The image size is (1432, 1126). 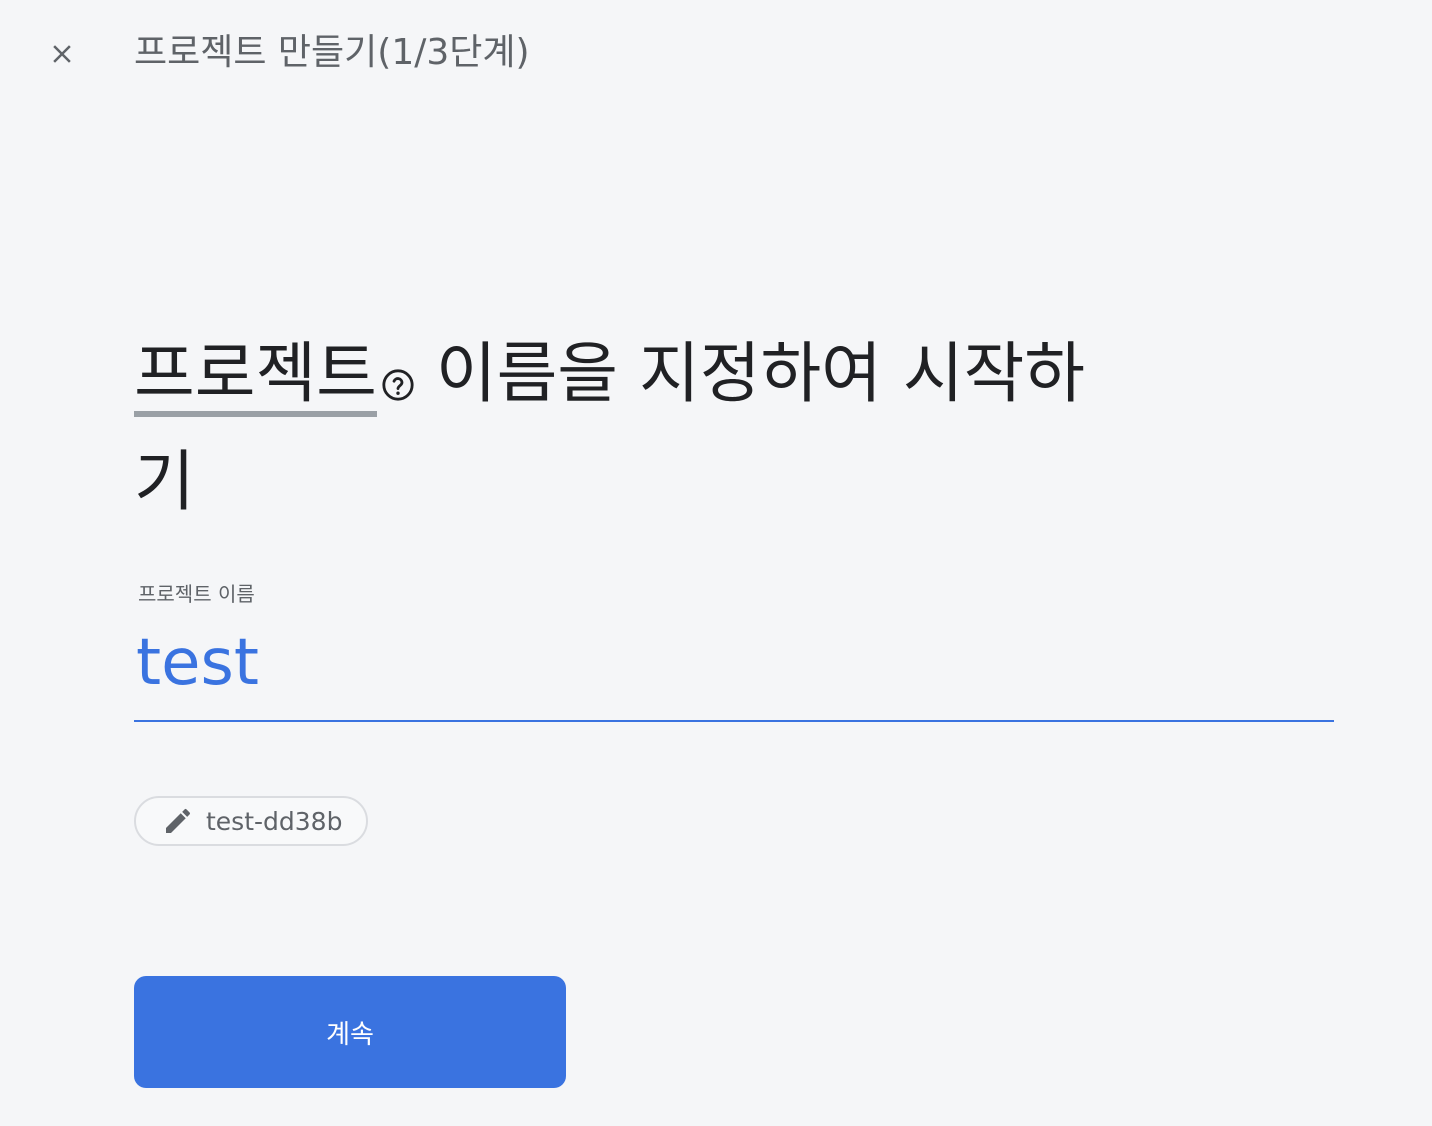 What do you see at coordinates (398, 385) in the screenshot?
I see `help-circle-icon` at bounding box center [398, 385].